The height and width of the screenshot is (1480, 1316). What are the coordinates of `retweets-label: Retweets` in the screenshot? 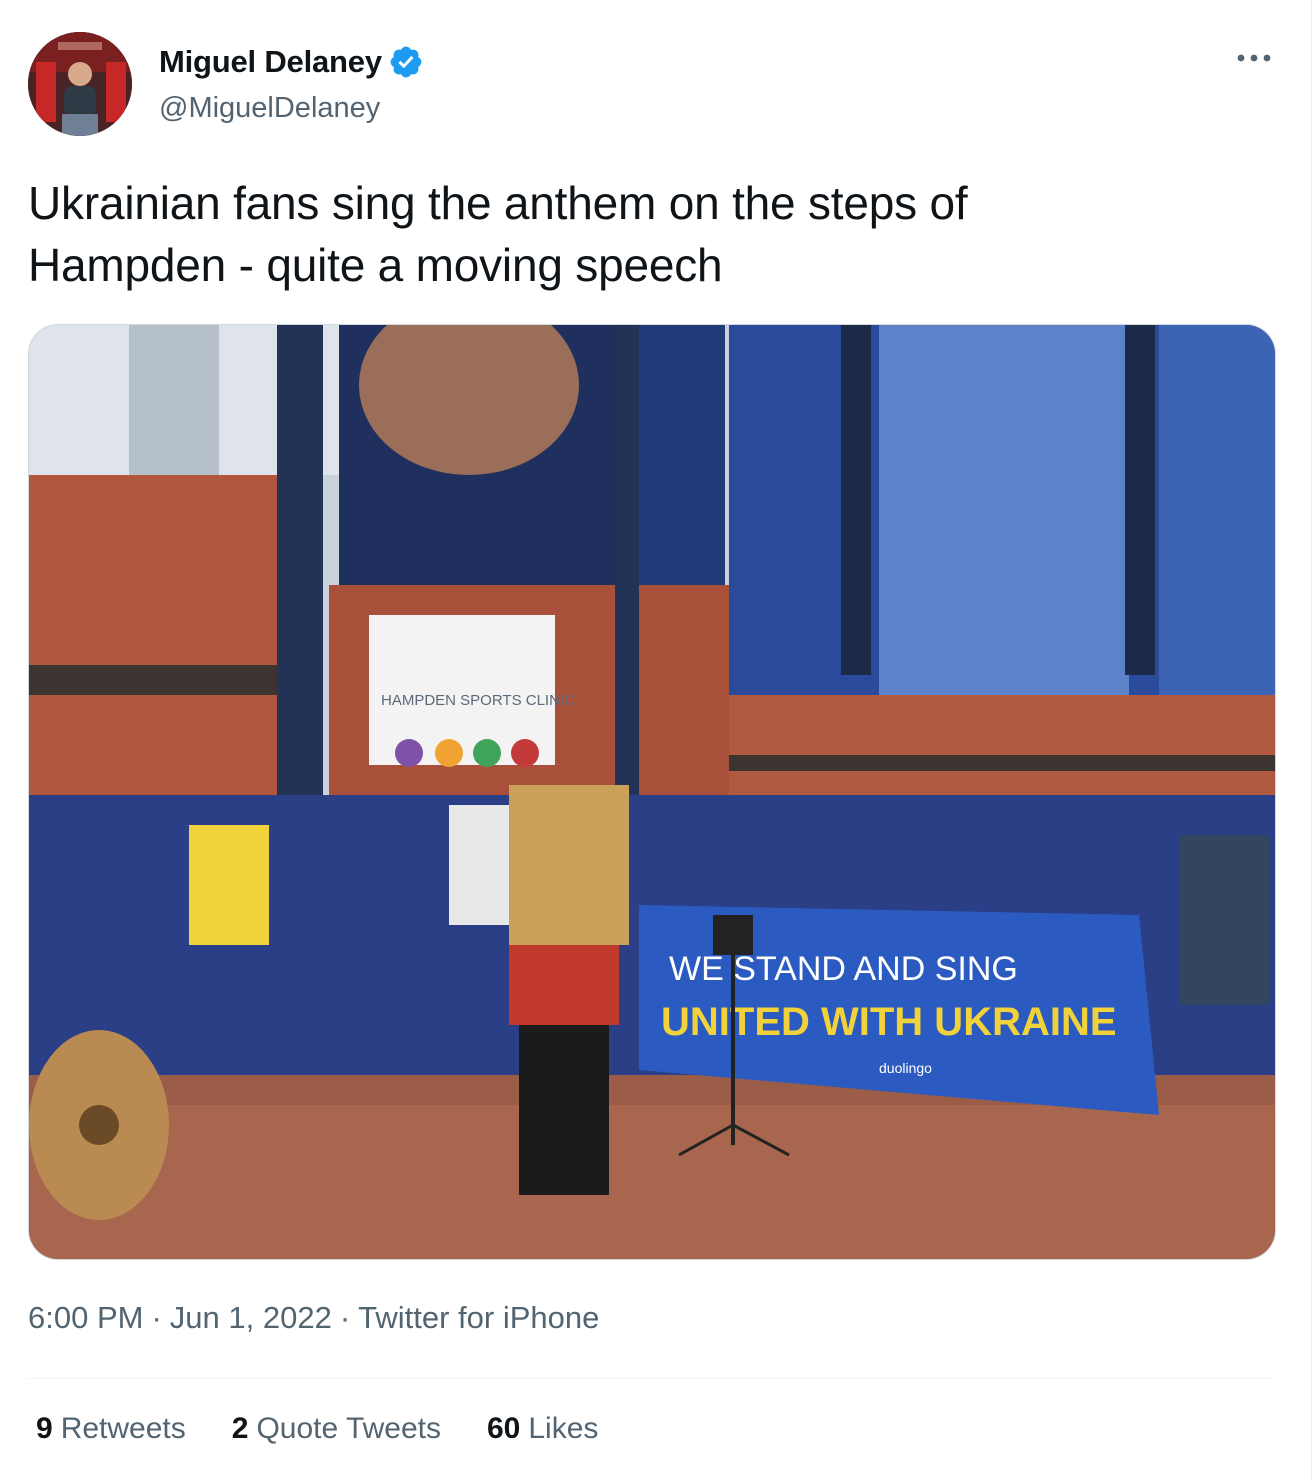 It's located at (123, 1428).